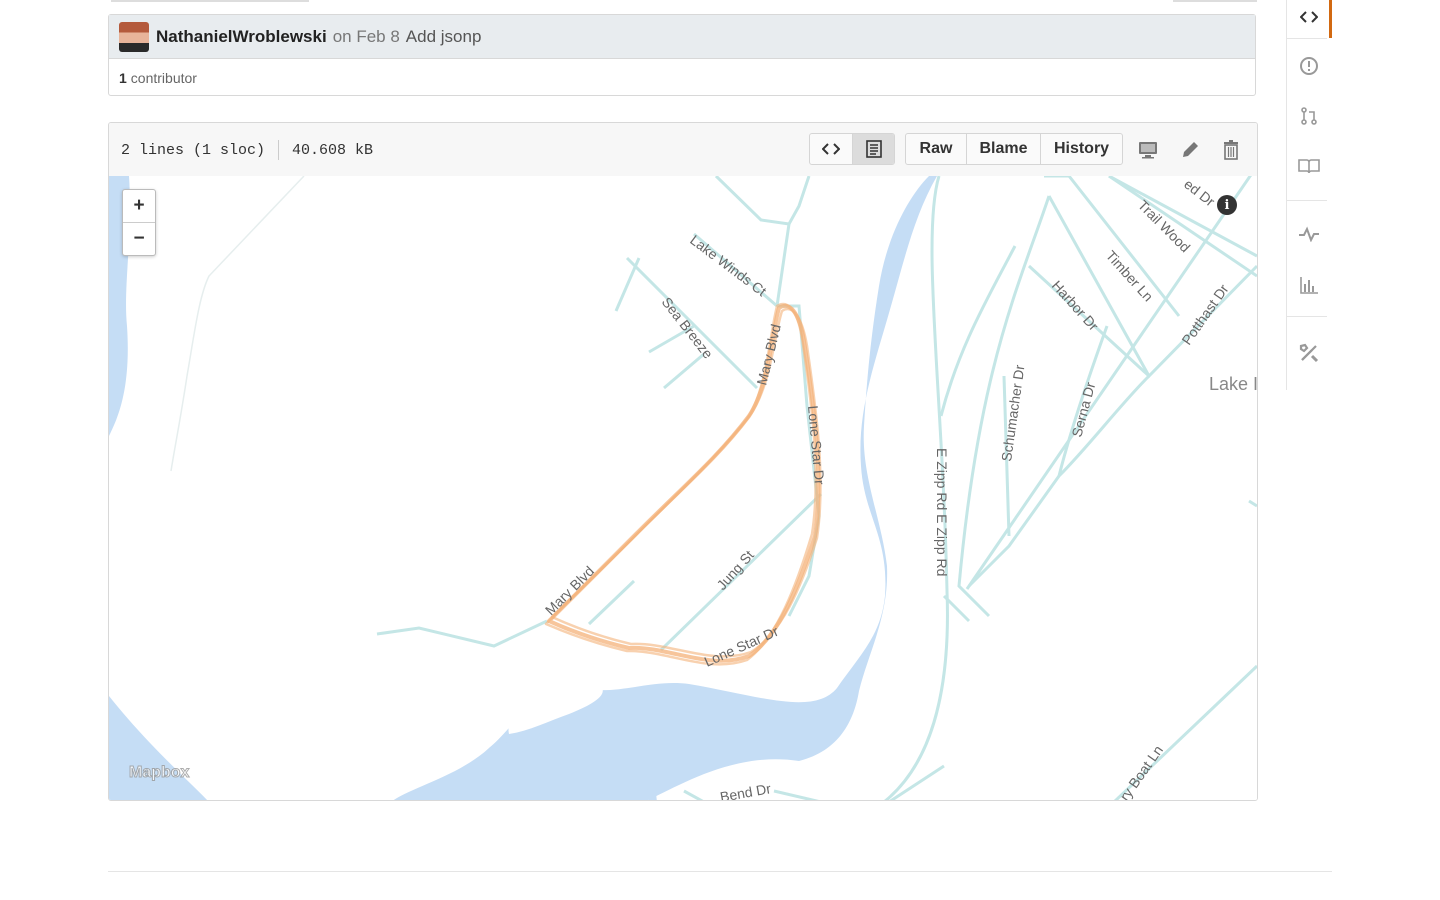 This screenshot has height=900, width=1440. I want to click on zoom-out-button: −, so click(139, 239).